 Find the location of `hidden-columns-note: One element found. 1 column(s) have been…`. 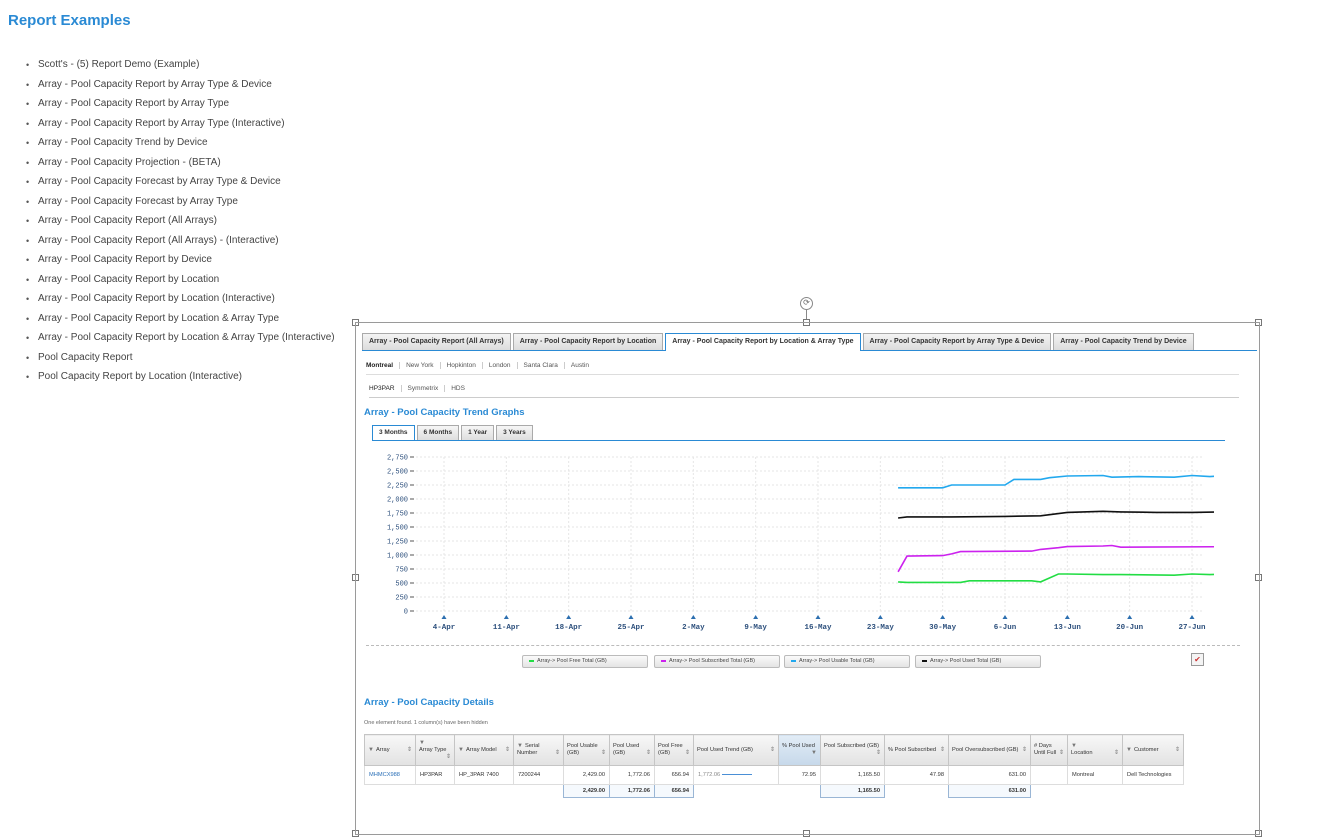

hidden-columns-note: One element found. 1 column(s) have been… is located at coordinates (426, 723).